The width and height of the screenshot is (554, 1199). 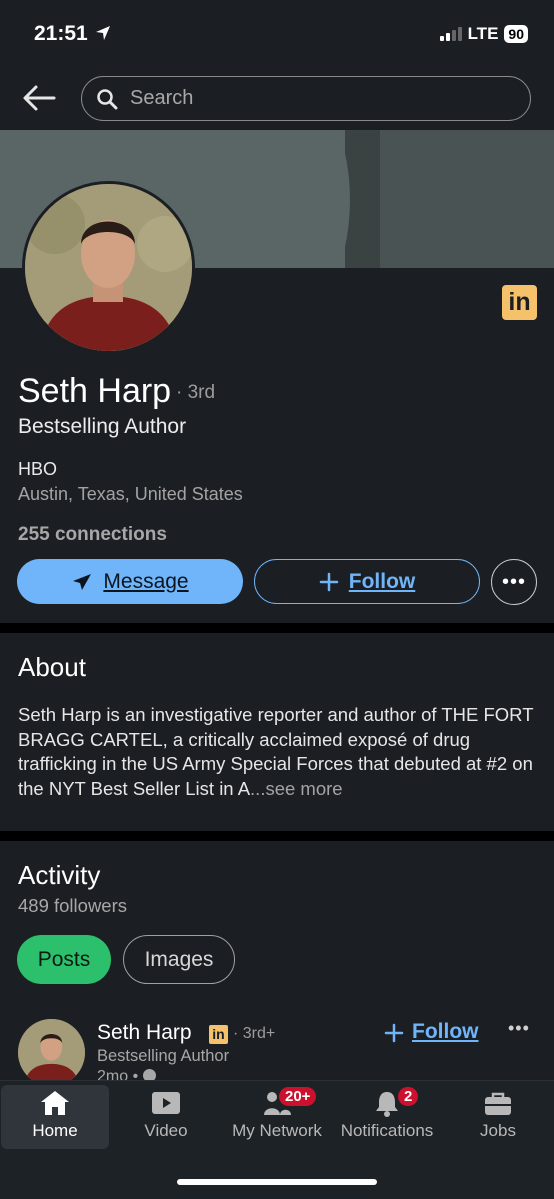 I want to click on post-avatar-photo, so click(x=51, y=1052).